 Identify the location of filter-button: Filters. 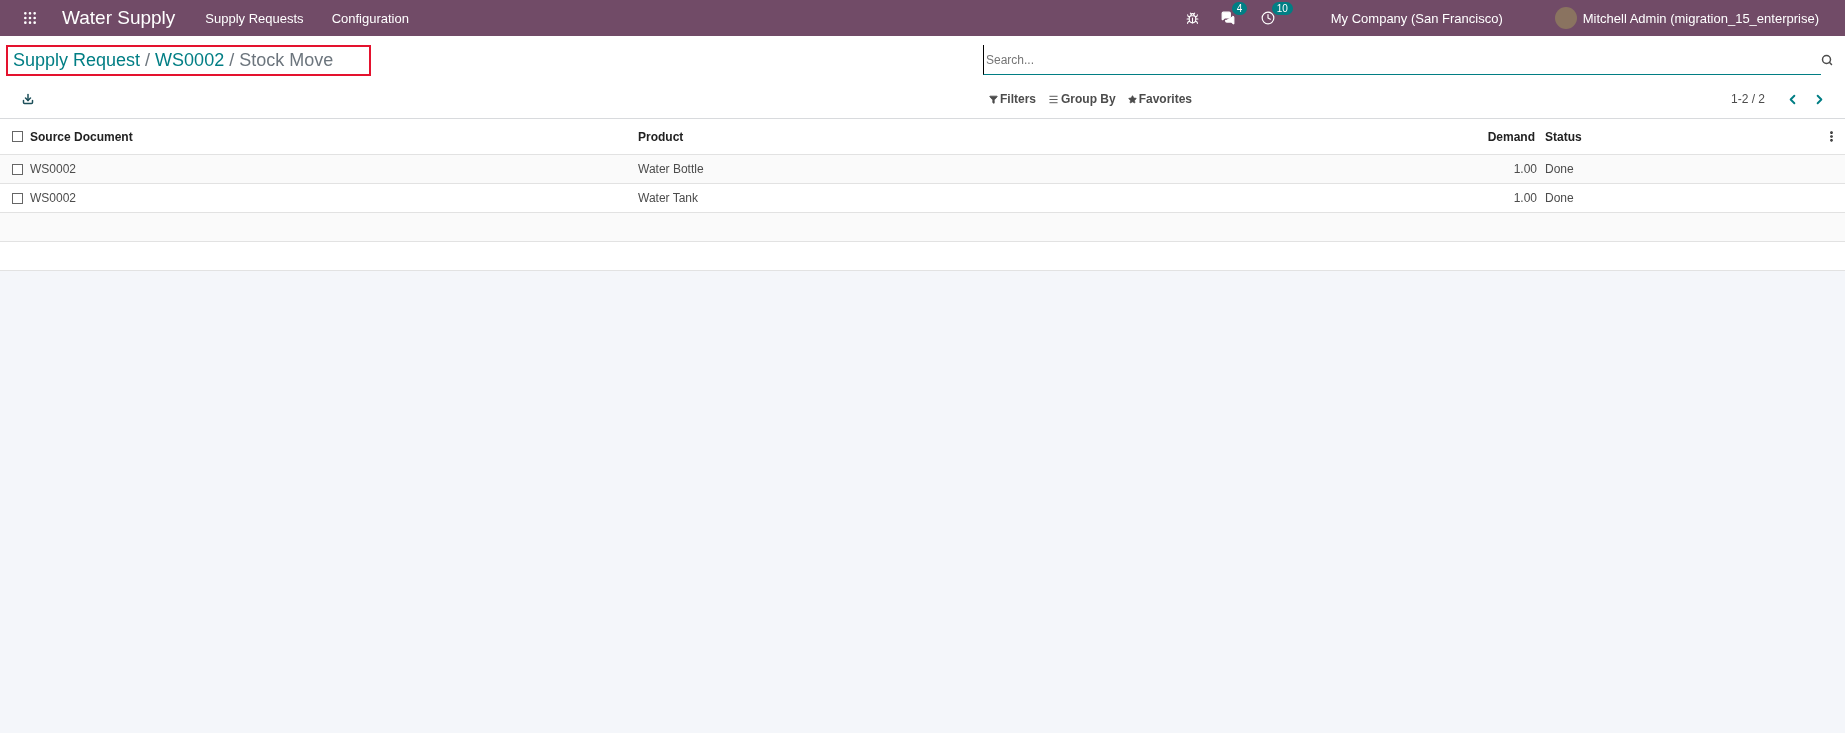
(1012, 99).